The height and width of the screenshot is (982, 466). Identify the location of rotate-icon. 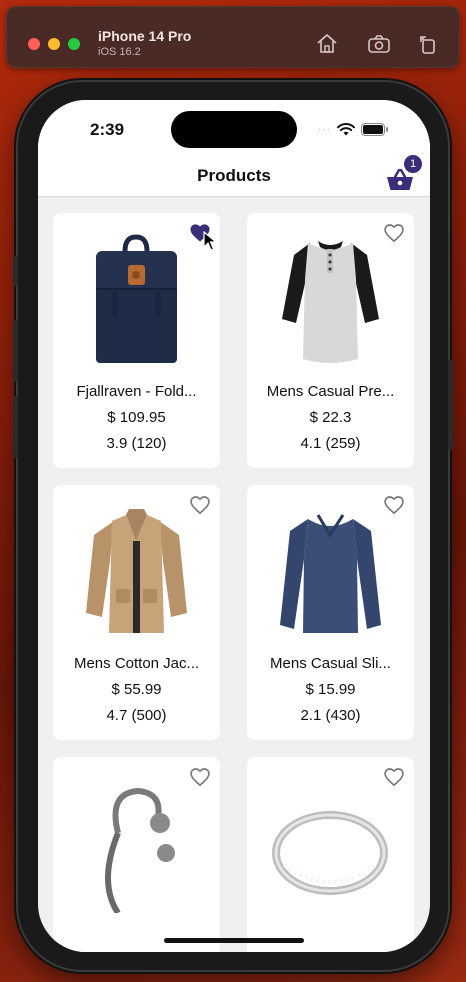
(428, 44).